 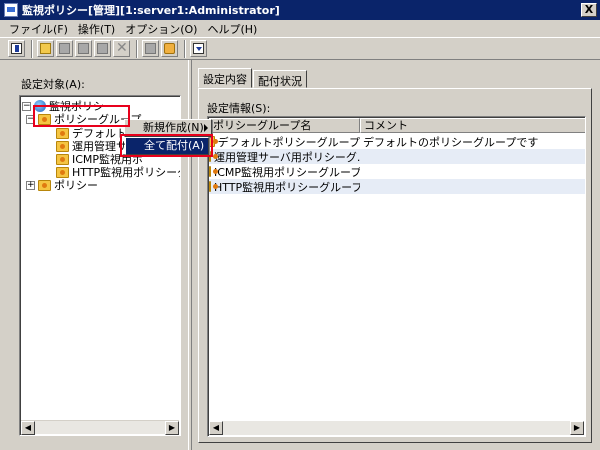 I want to click on paste-button, so click(x=102, y=48).